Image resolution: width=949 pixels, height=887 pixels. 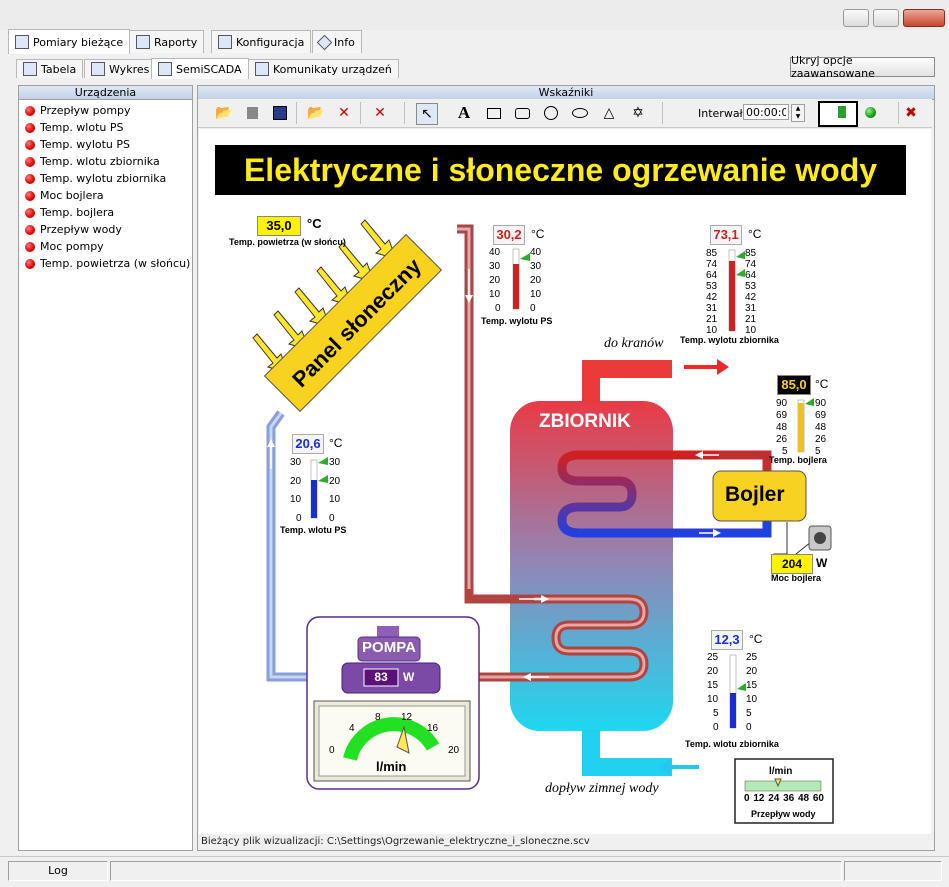 I want to click on tab-pomiary: Pomiary bieżące, so click(x=69, y=41).